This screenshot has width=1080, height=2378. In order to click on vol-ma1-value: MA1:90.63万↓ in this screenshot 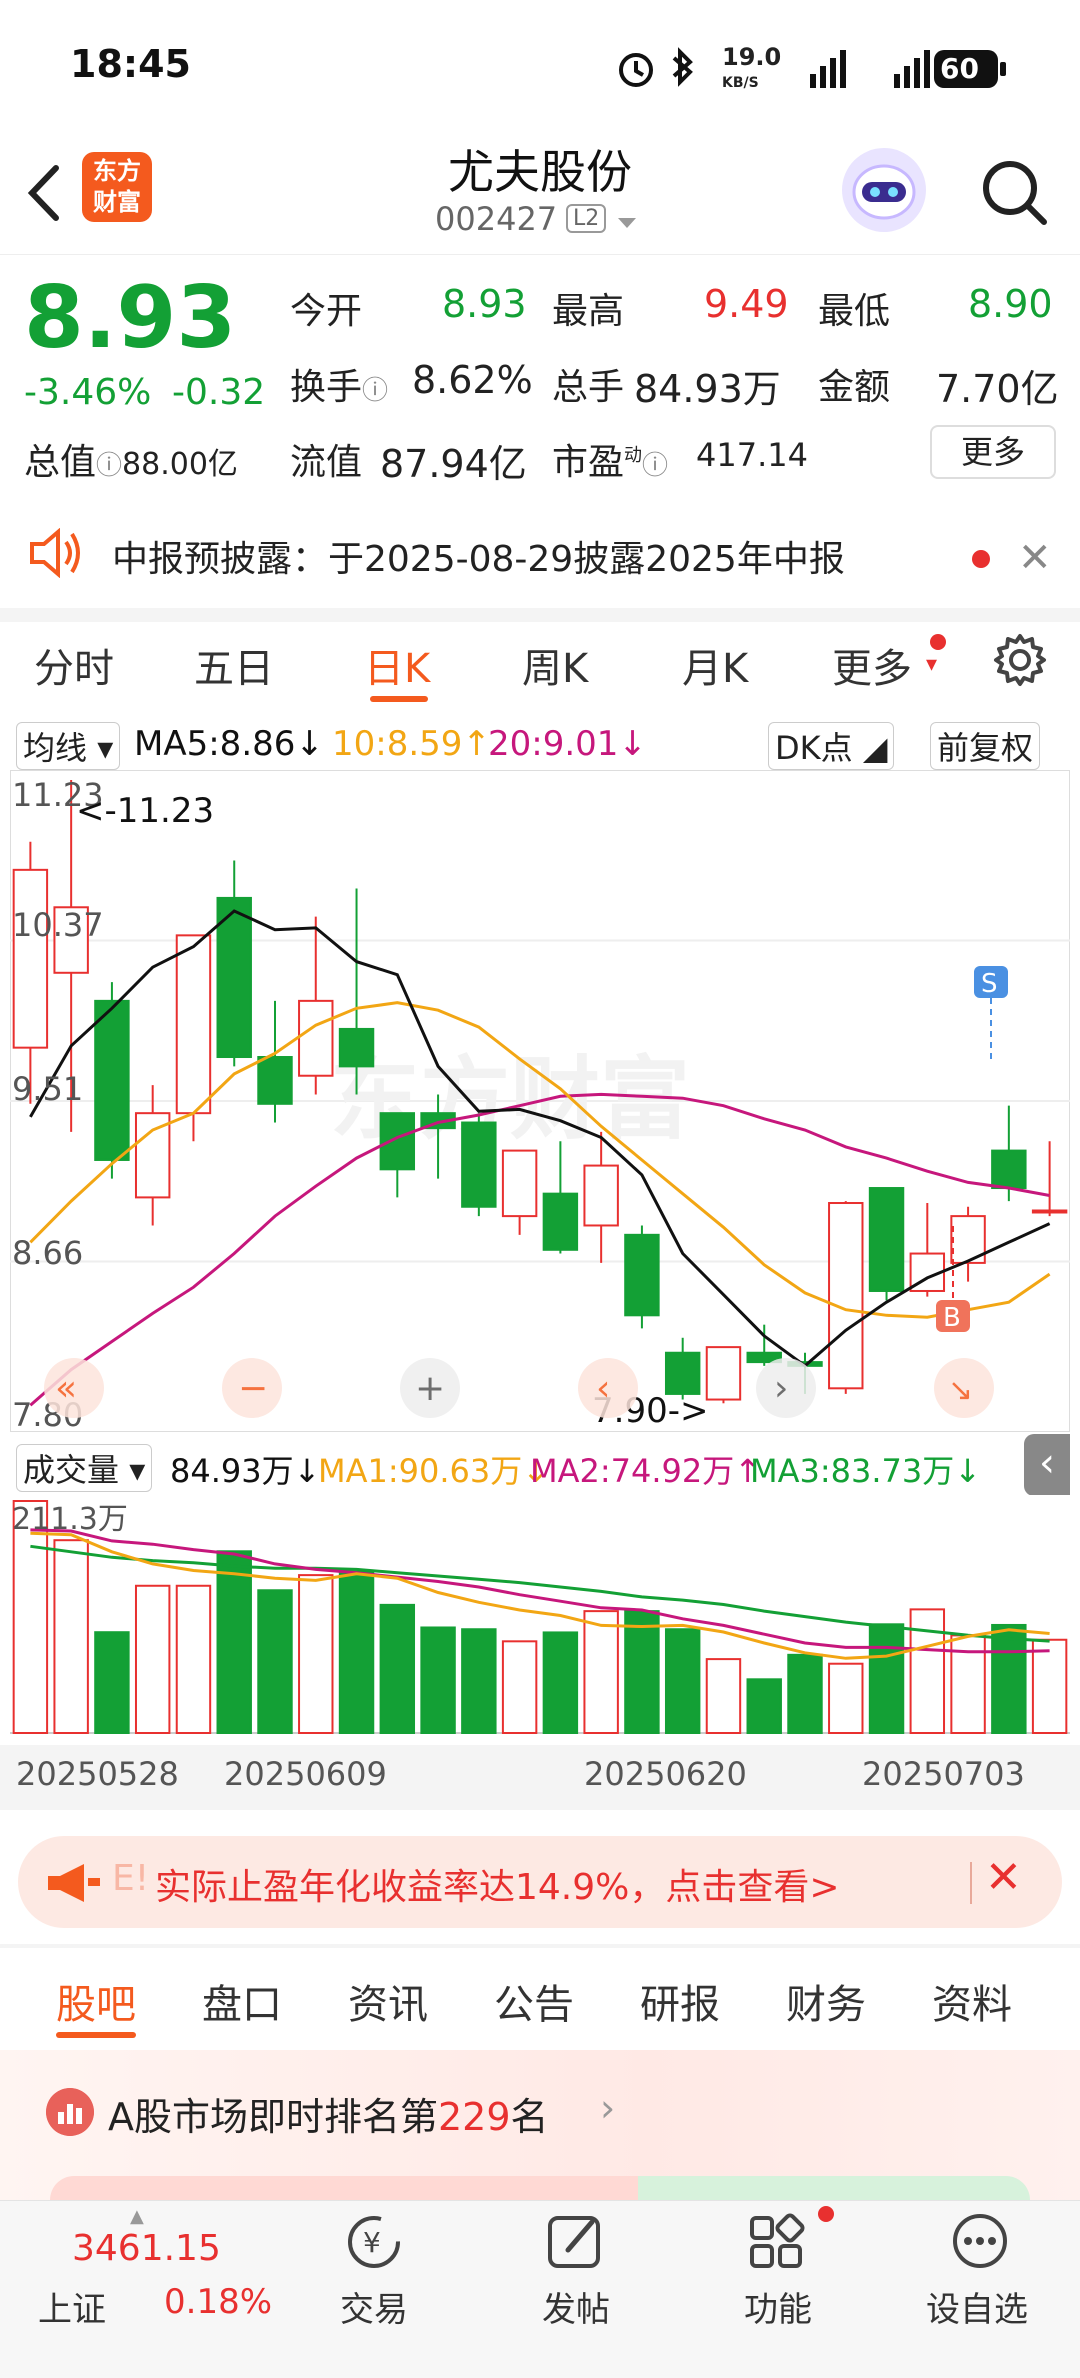, I will do `click(434, 1471)`.